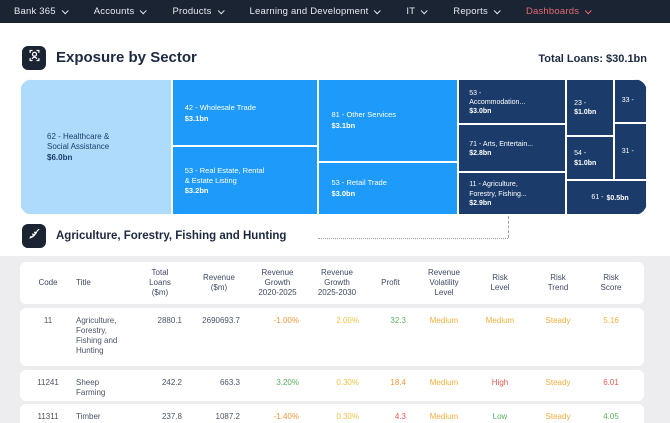 This screenshot has height=423, width=670. Describe the element at coordinates (171, 382) in the screenshot. I see `table-cell: 242.2` at that location.